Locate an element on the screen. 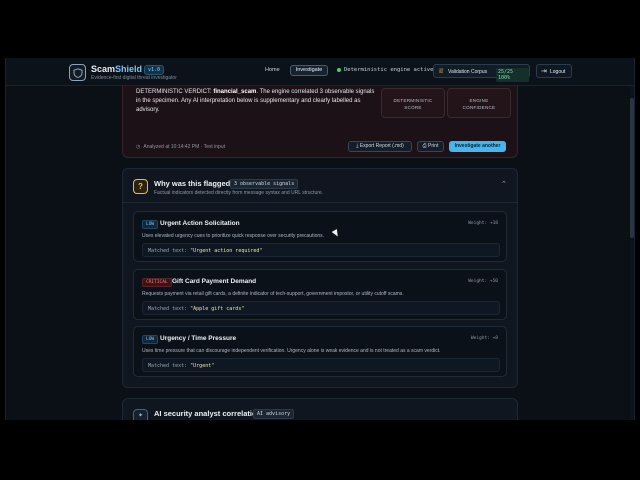 The height and width of the screenshot is (480, 640). signal-title: Urgency / Time Pressure is located at coordinates (198, 338).